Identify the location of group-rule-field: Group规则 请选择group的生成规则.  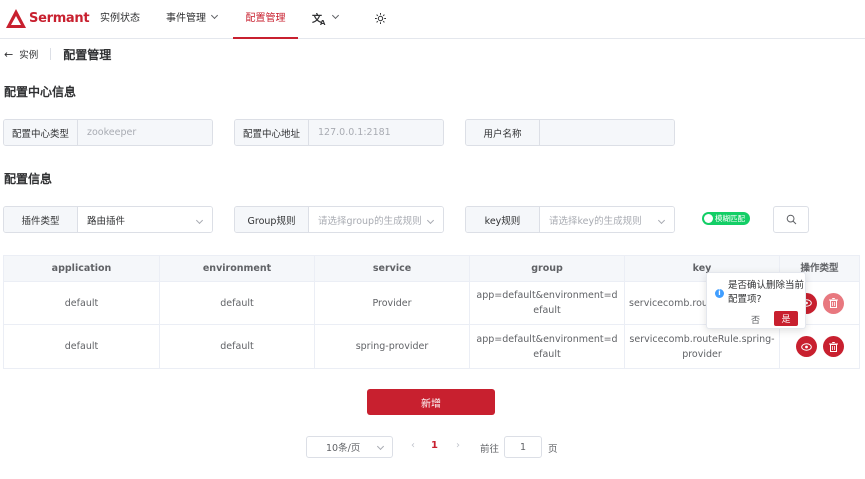
(339, 219).